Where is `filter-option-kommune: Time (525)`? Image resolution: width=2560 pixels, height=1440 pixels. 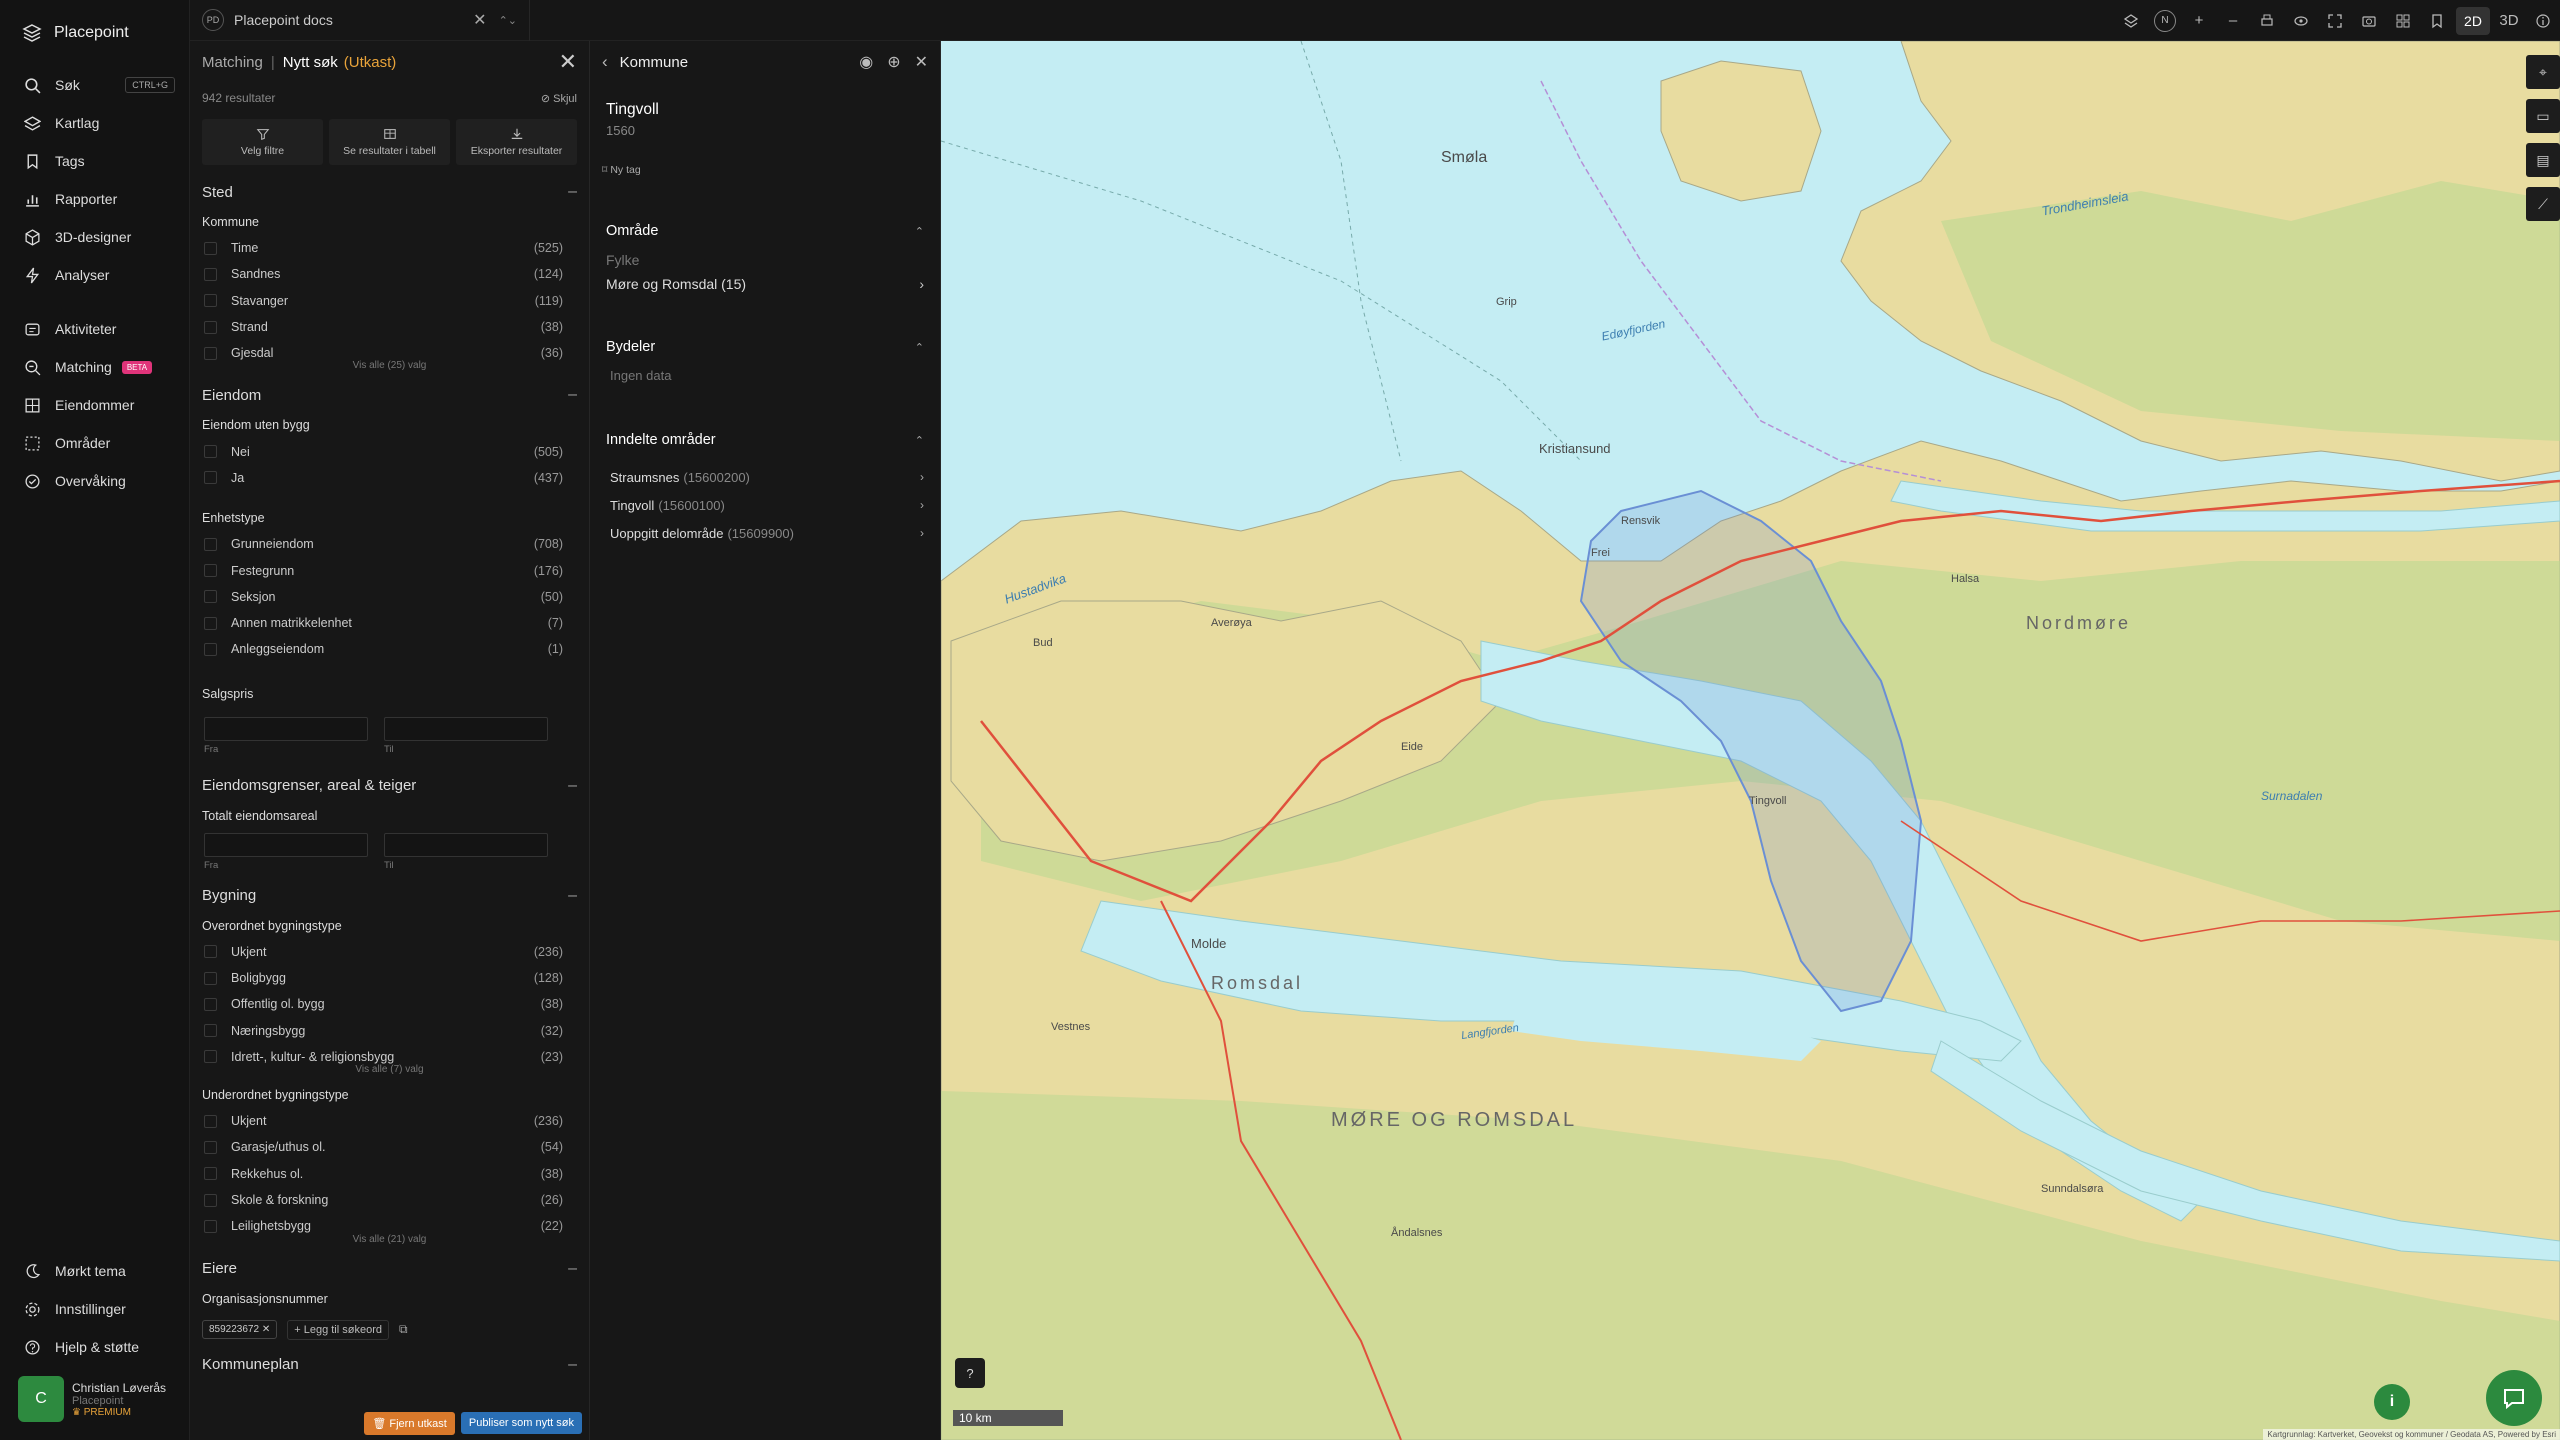 filter-option-kommune: Time (525) is located at coordinates (389, 248).